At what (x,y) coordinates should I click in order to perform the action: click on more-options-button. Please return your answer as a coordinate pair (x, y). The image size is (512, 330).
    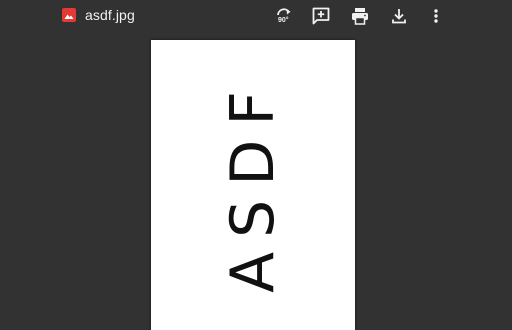
    Looking at the image, I should click on (436, 16).